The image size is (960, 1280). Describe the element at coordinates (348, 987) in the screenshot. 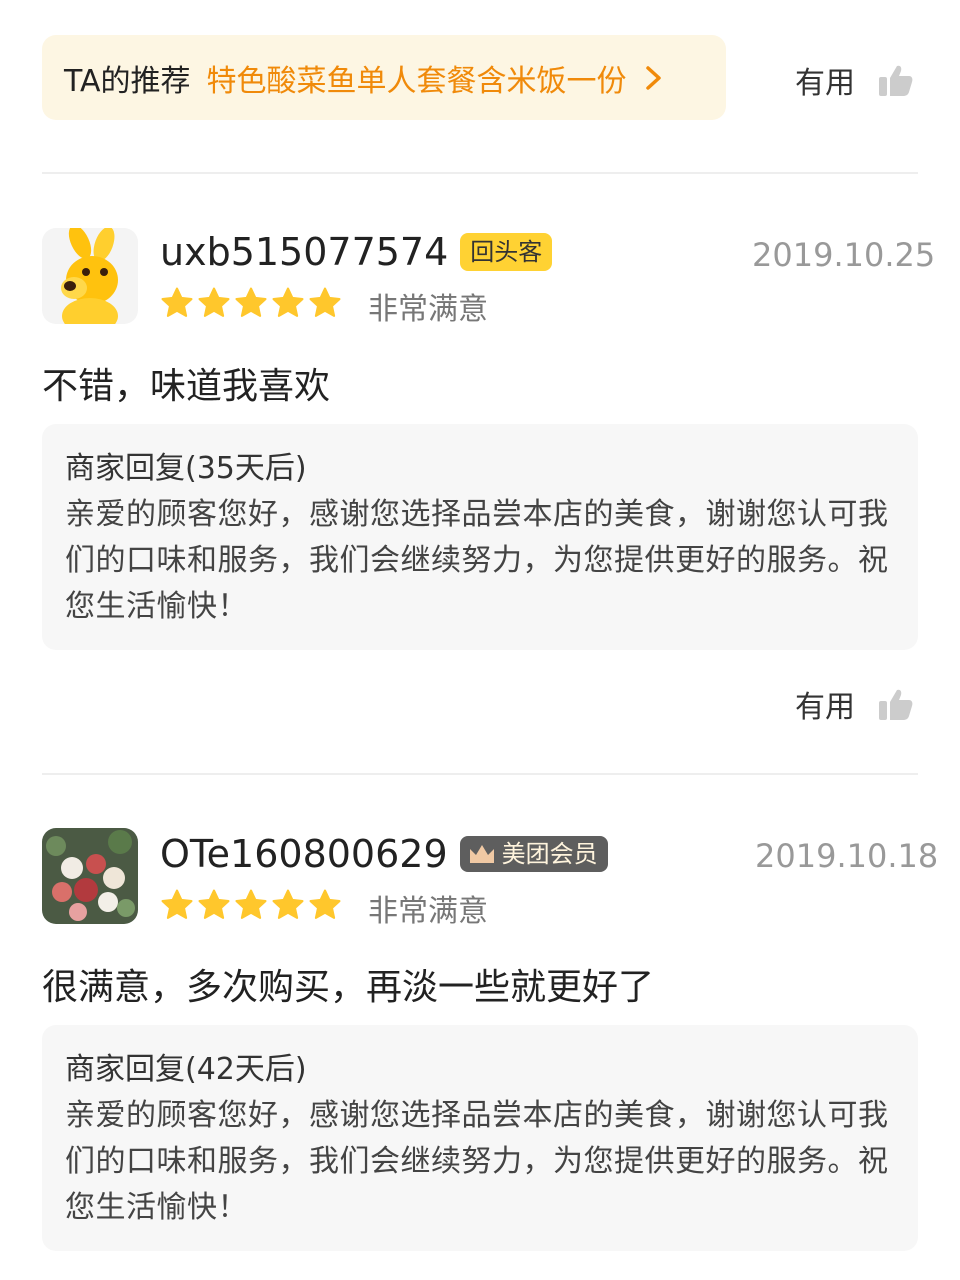

I see `review-comment: 很满意，多次购买，再淡一些就更好了` at that location.